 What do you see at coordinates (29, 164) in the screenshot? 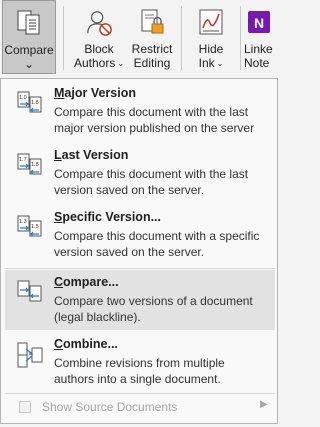
I see `last-version-icon: 1.7 1.8` at bounding box center [29, 164].